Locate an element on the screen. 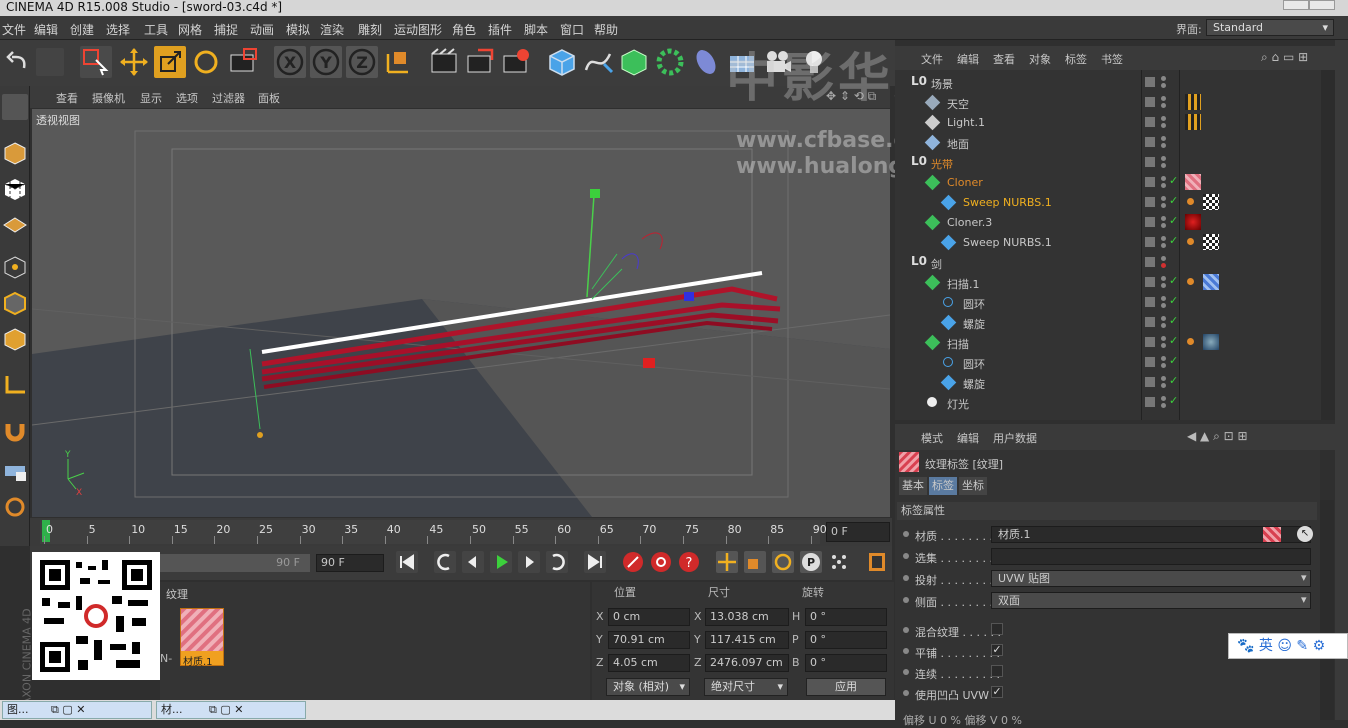 This screenshot has width=1348, height=728. menu-item: 工具 is located at coordinates (156, 29).